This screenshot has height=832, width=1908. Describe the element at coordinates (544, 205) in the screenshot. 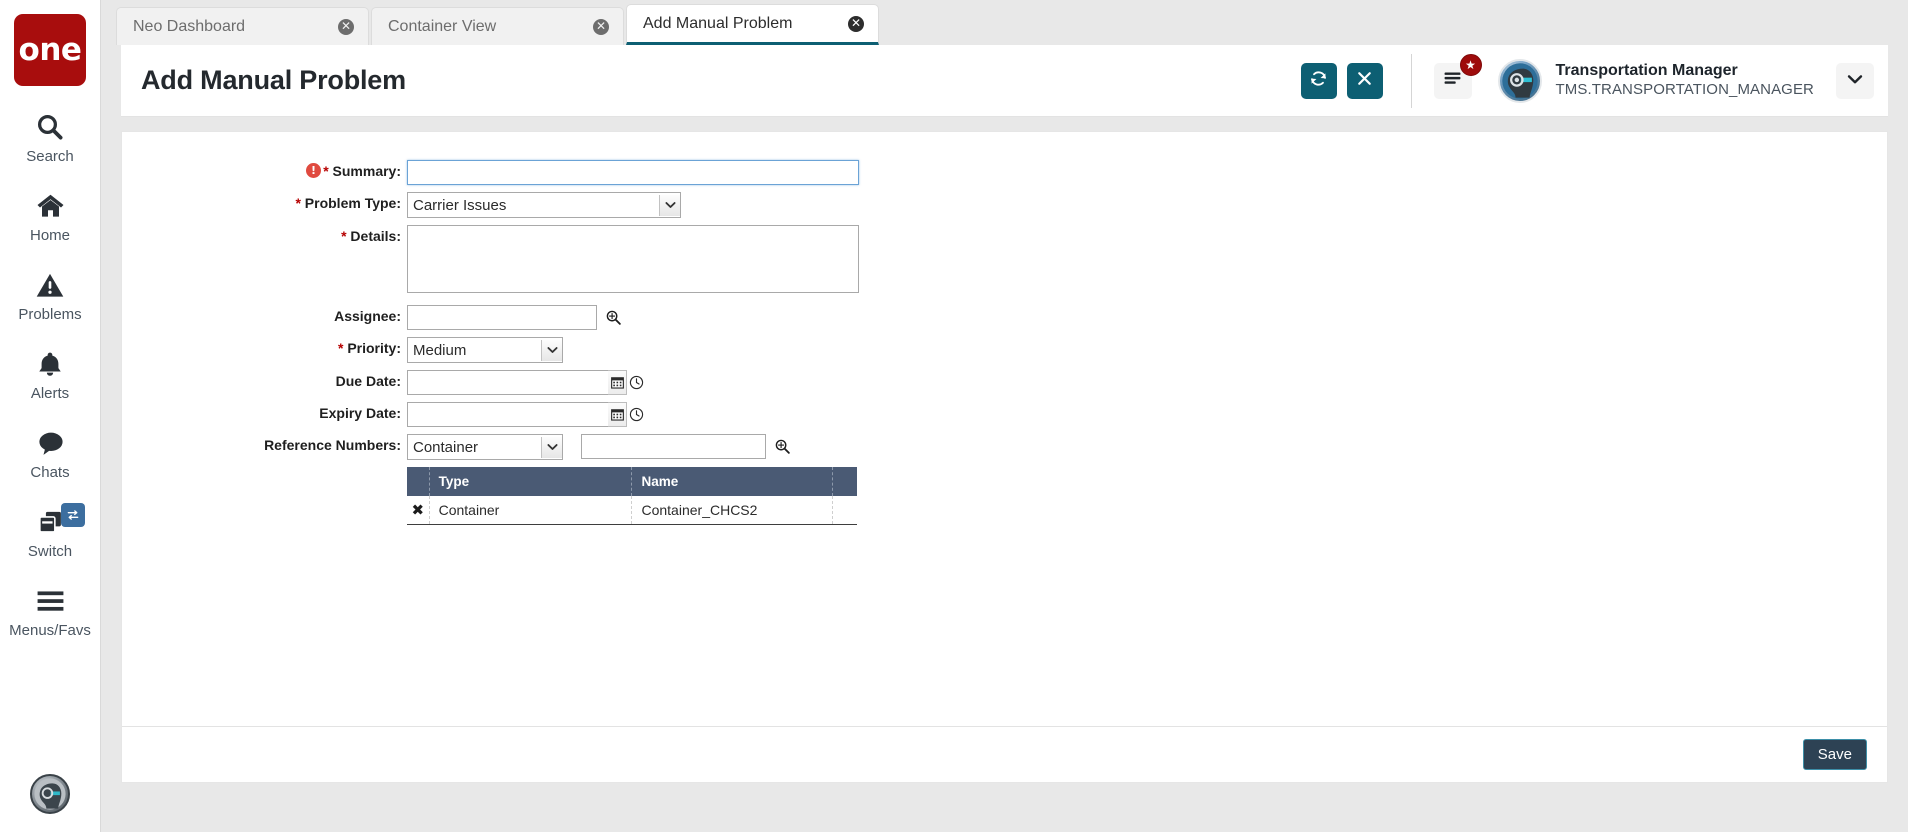

I see `problem-type-select: Carrier Issues` at that location.